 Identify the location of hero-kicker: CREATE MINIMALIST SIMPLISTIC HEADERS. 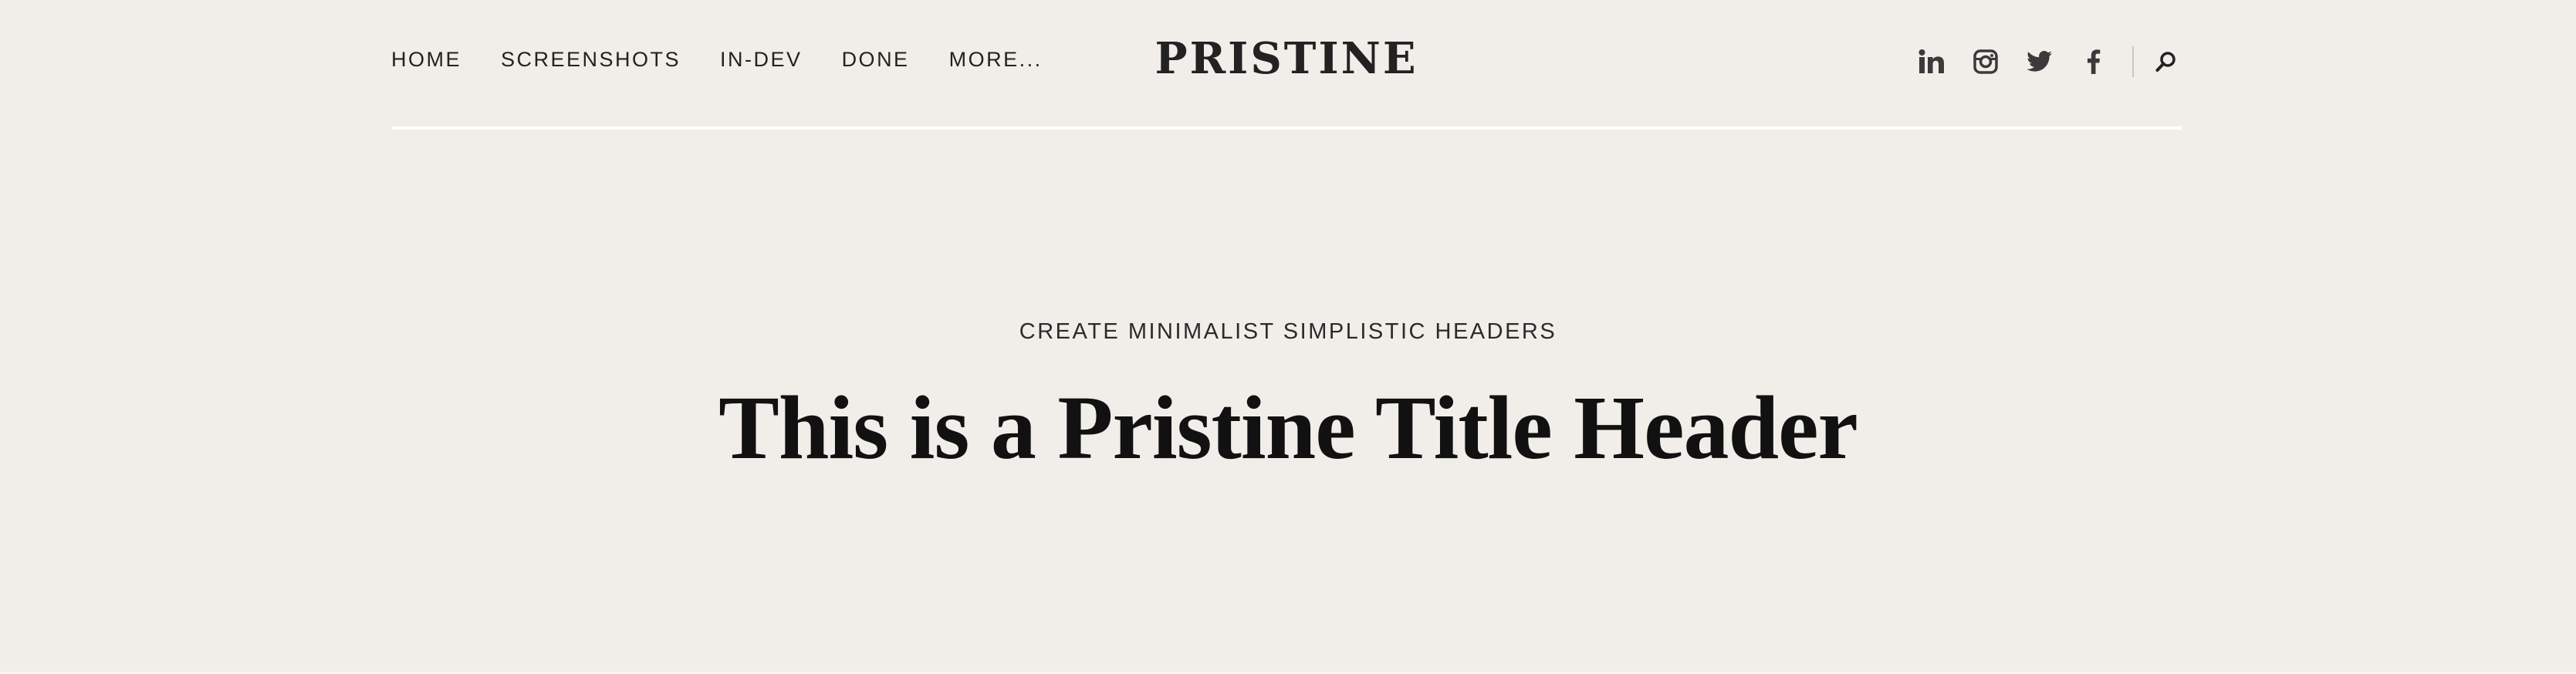
(1288, 331).